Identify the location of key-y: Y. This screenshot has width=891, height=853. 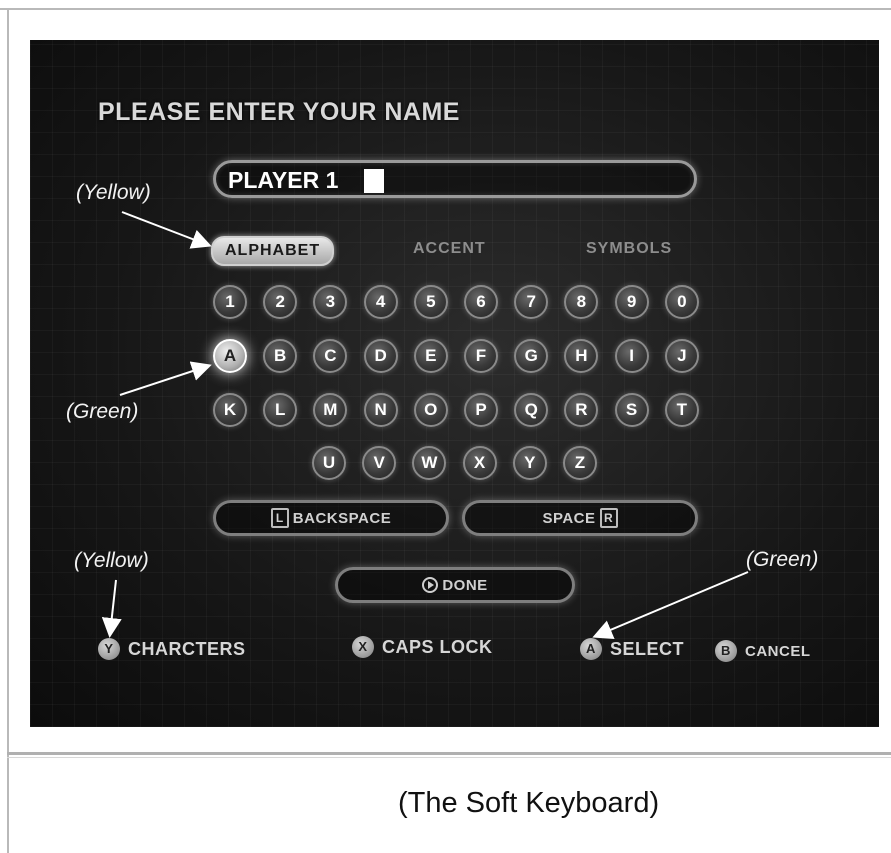
(529, 463).